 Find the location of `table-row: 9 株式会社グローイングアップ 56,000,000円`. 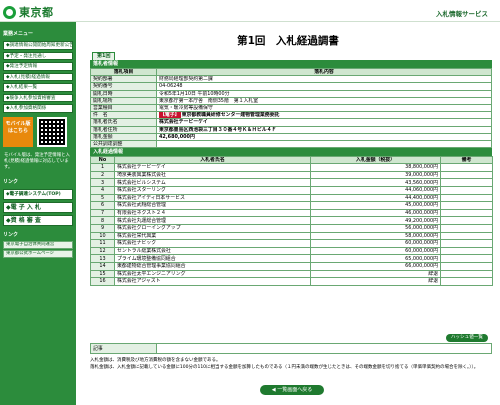

table-row: 9 株式会社グローイングアップ 56,000,000円 is located at coordinates (291, 228).